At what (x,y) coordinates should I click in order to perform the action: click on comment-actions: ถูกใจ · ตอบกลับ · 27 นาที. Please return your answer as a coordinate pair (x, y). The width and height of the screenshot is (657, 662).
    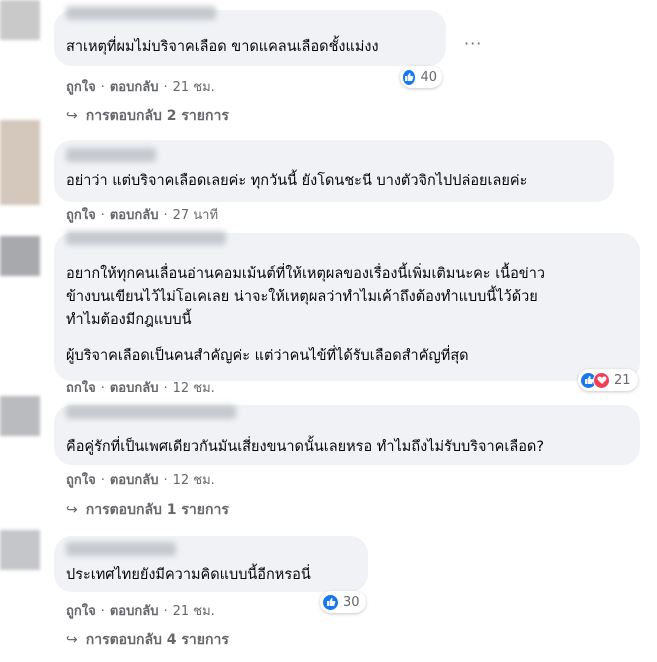
    Looking at the image, I should click on (142, 215).